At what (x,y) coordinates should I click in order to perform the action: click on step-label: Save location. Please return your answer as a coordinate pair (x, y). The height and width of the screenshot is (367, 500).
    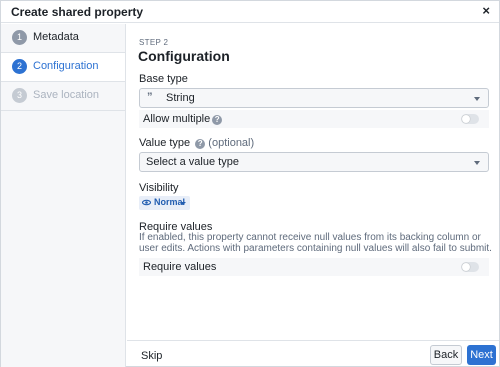
    Looking at the image, I should click on (66, 95).